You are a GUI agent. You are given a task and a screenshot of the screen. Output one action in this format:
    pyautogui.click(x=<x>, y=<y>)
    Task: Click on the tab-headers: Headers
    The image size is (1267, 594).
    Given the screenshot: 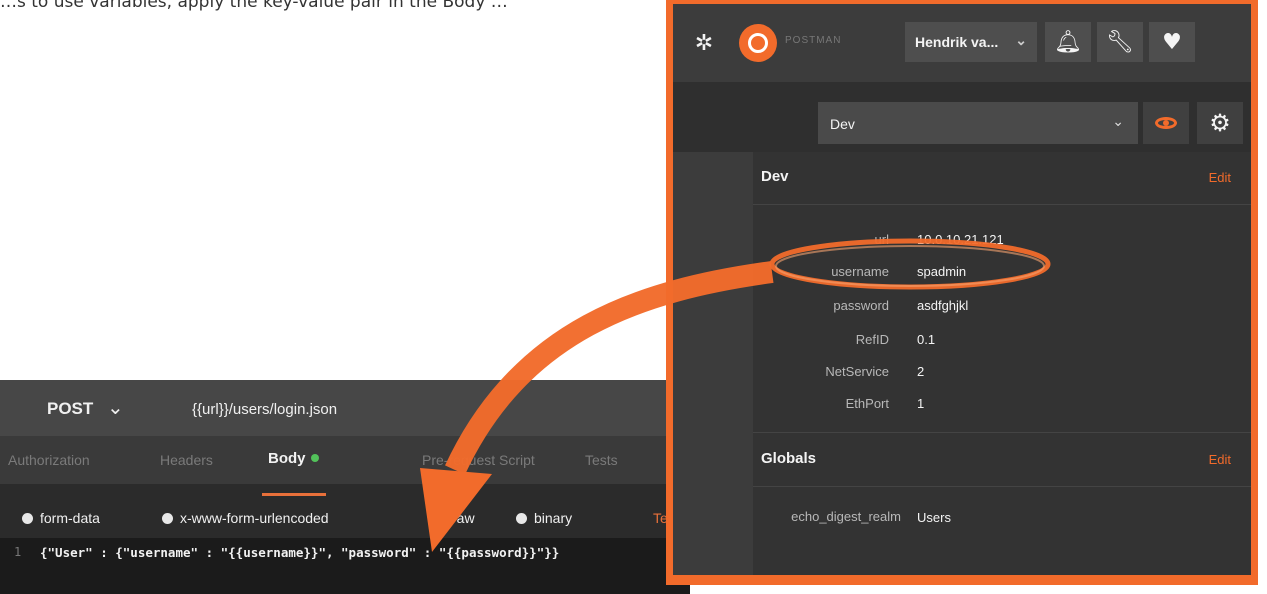 What is the action you would take?
    pyautogui.click(x=186, y=460)
    